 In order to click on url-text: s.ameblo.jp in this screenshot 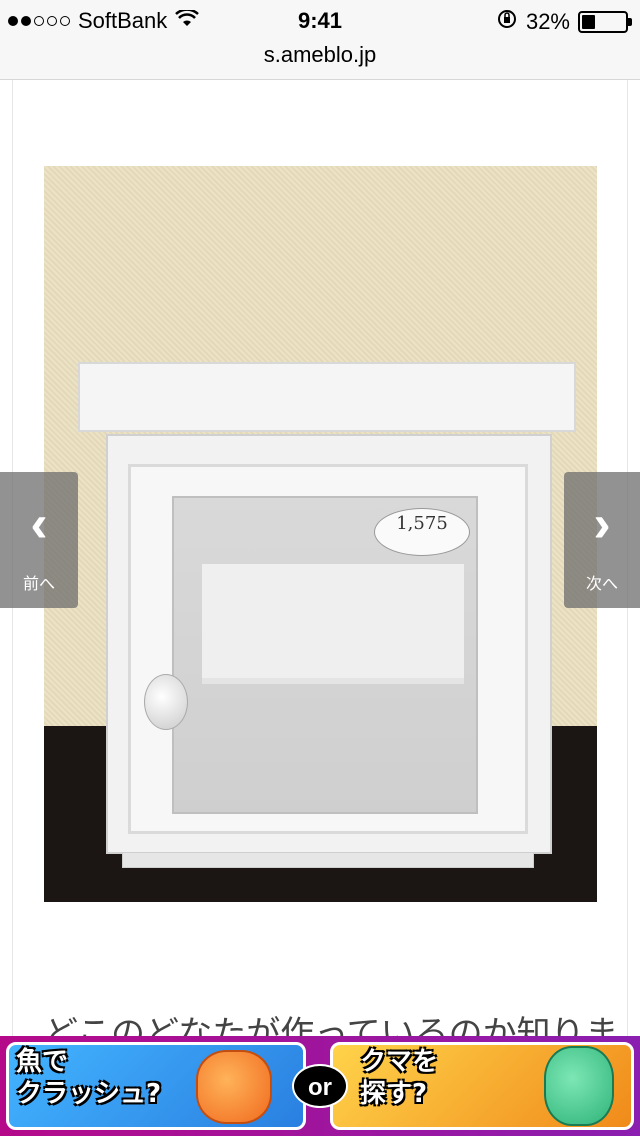, I will do `click(320, 54)`.